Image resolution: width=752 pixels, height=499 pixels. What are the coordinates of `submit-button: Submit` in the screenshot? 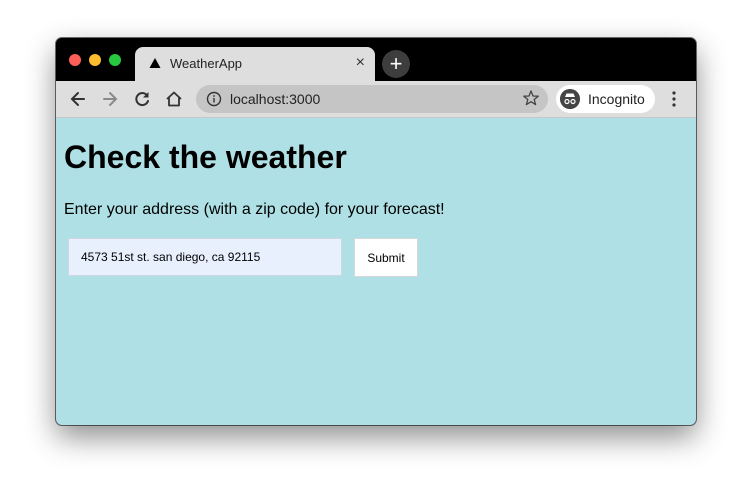 It's located at (386, 257).